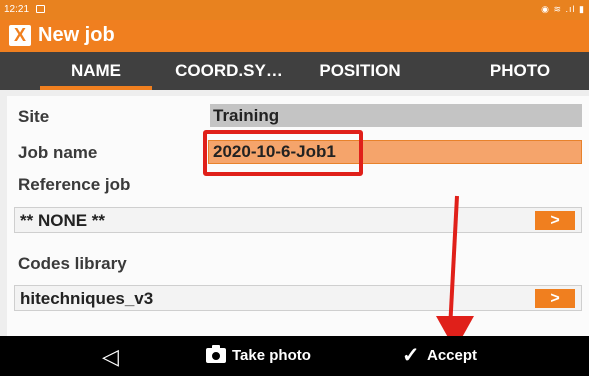  What do you see at coordinates (360, 71) in the screenshot?
I see `tab-position: POSITION` at bounding box center [360, 71].